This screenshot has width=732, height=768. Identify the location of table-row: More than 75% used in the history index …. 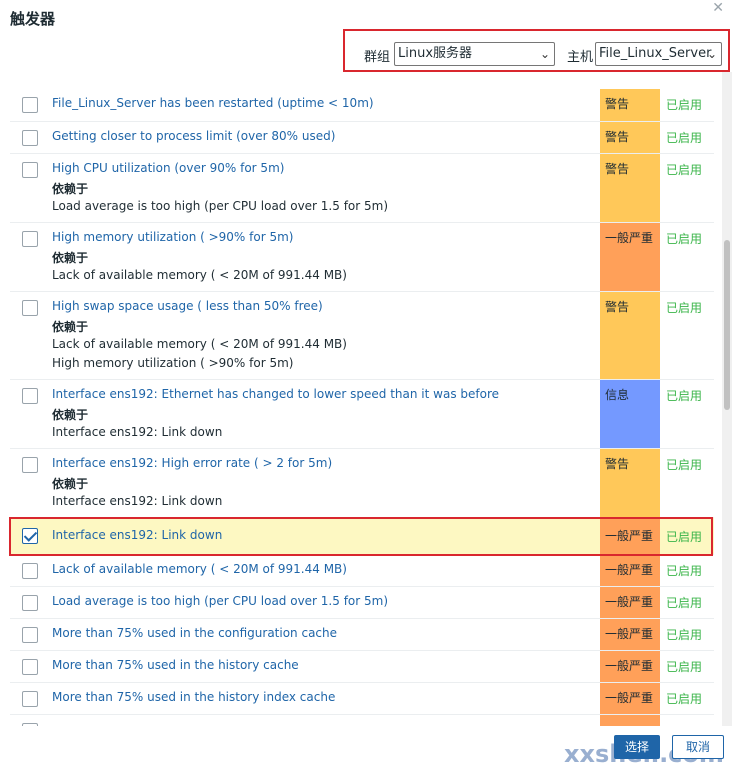
(362, 699).